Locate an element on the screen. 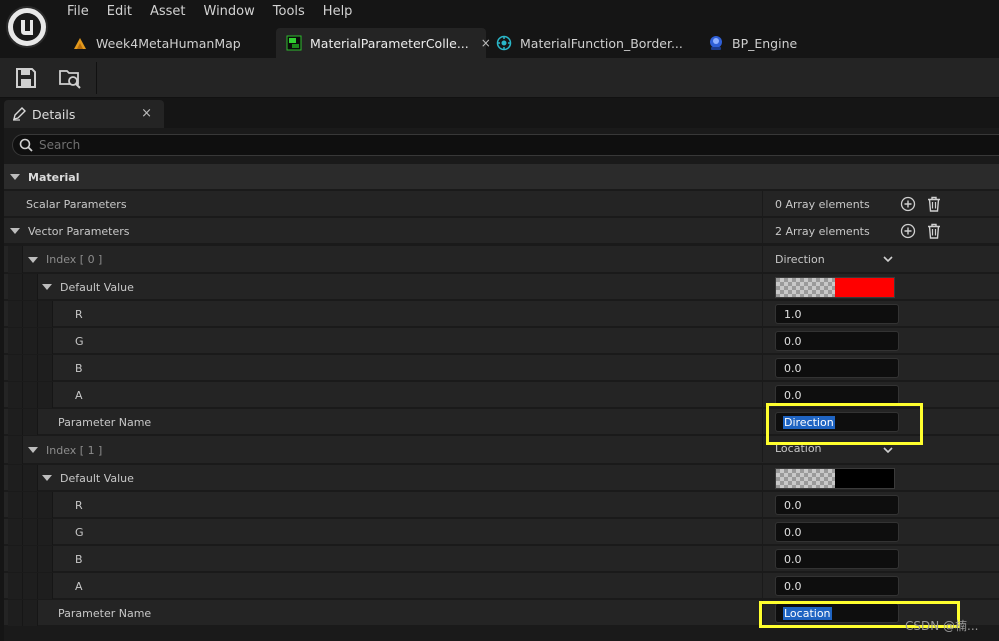  r-input: 0.0 is located at coordinates (837, 505).